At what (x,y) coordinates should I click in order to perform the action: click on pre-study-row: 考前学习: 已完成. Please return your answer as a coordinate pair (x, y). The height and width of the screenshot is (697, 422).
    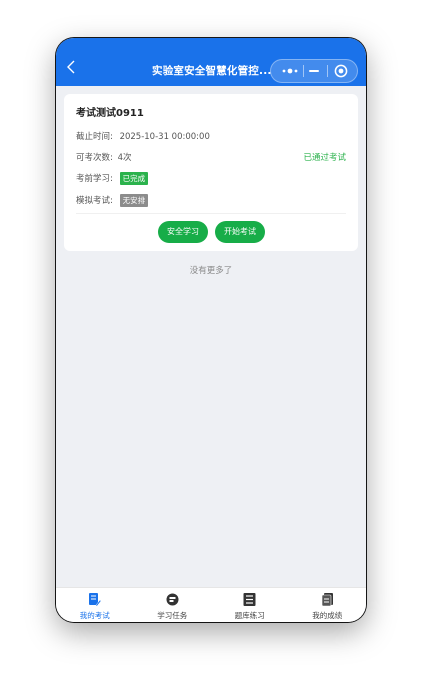
    Looking at the image, I should click on (112, 178).